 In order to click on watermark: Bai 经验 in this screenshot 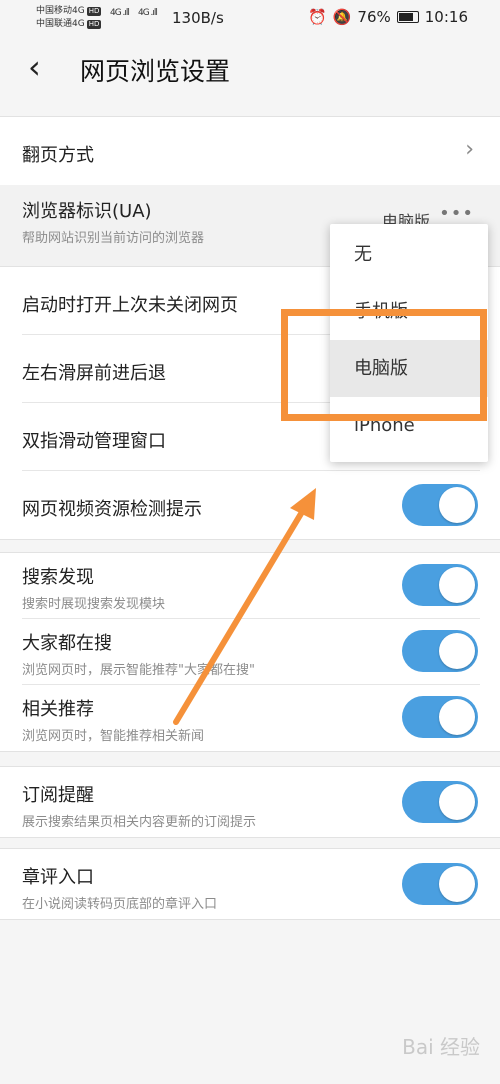, I will do `click(441, 1047)`.